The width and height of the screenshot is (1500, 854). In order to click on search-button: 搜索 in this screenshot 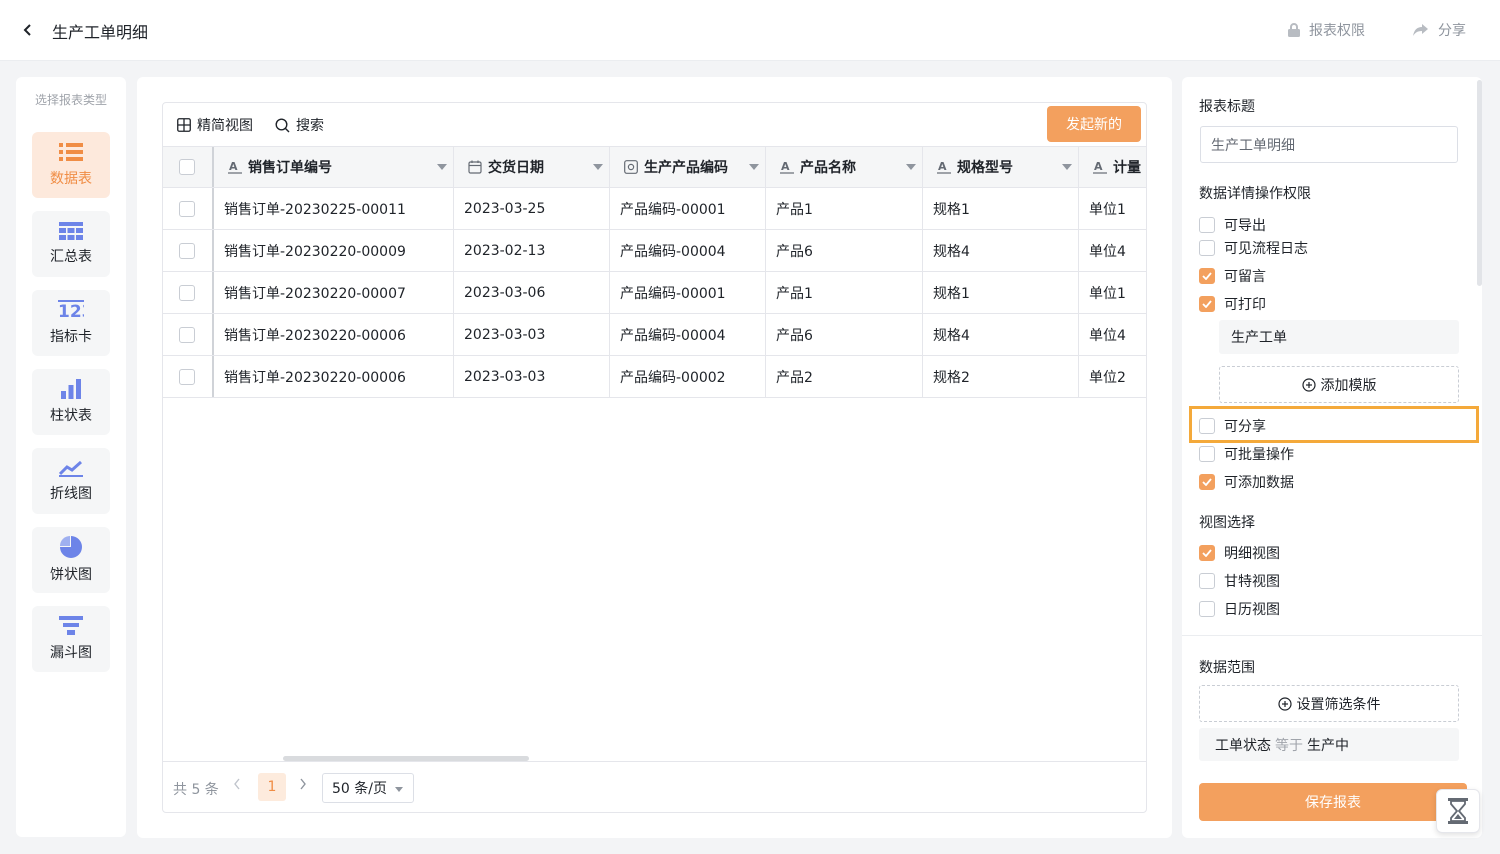, I will do `click(299, 125)`.